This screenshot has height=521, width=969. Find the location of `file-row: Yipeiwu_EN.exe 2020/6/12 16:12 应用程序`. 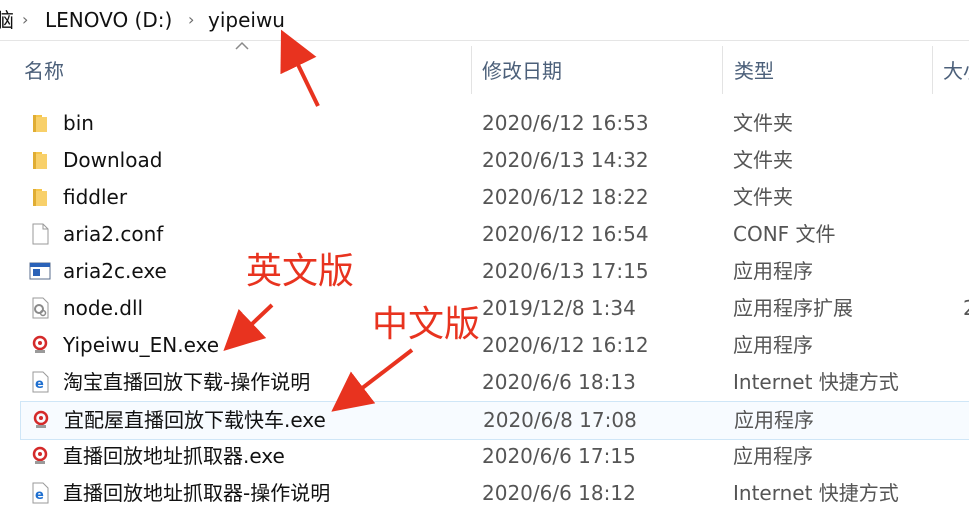

file-row: Yipeiwu_EN.exe 2020/6/12 16:12 应用程序 is located at coordinates (494, 345).